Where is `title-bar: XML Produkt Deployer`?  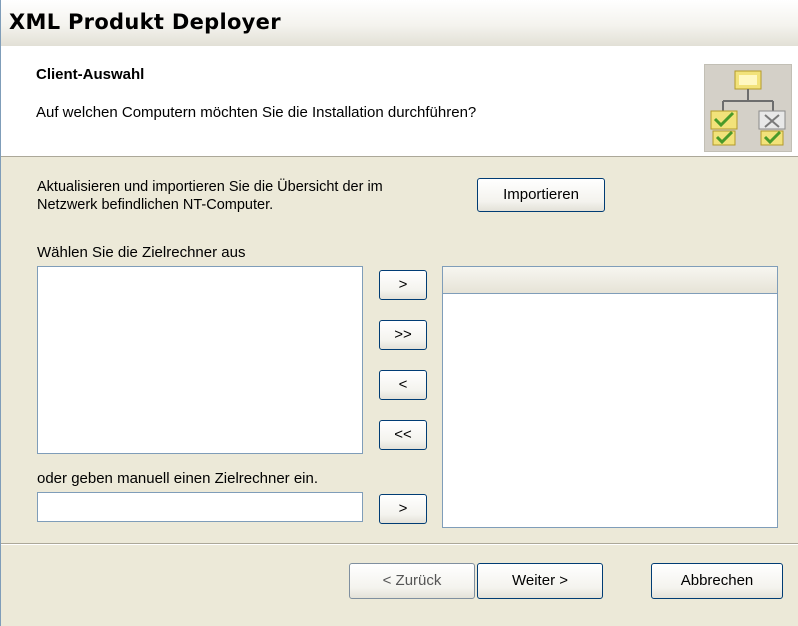
title-bar: XML Produkt Deployer is located at coordinates (399, 23).